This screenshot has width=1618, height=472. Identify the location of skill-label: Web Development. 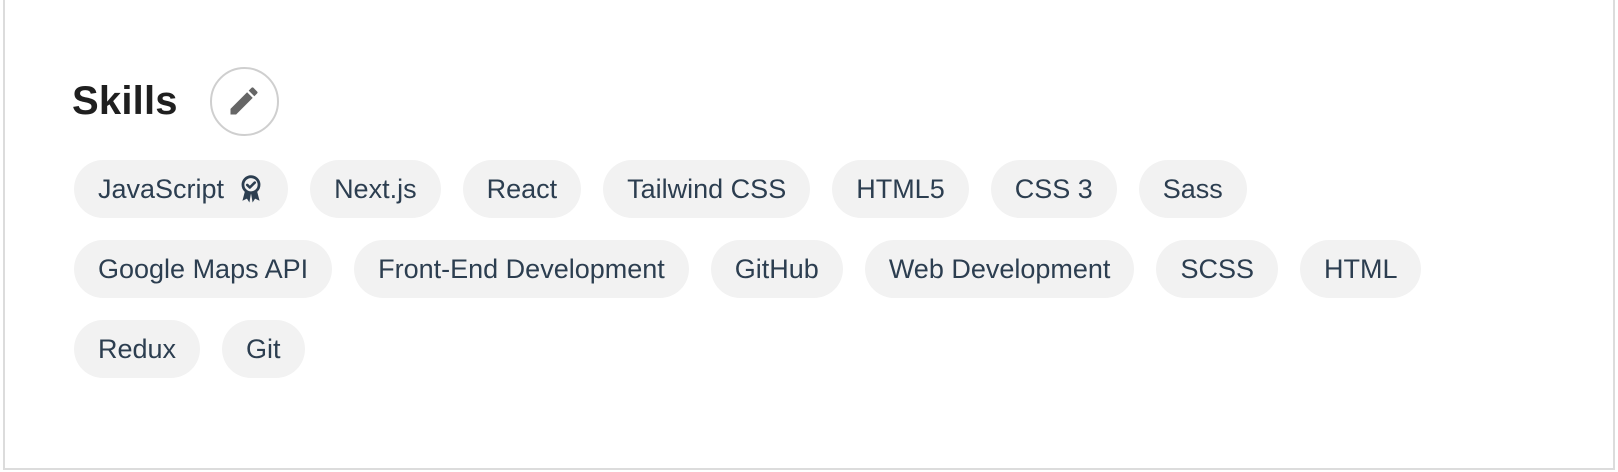
(999, 268).